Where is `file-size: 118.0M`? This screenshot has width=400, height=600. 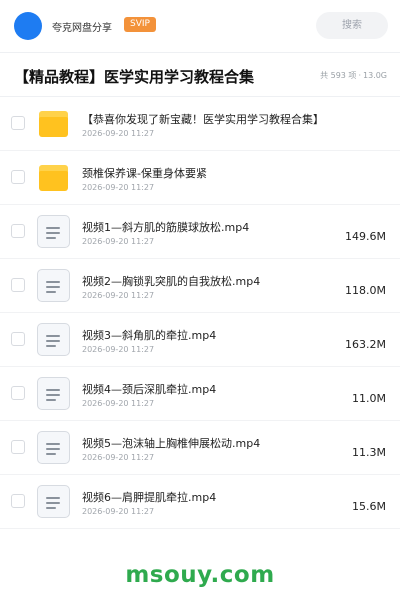 file-size: 118.0M is located at coordinates (365, 290).